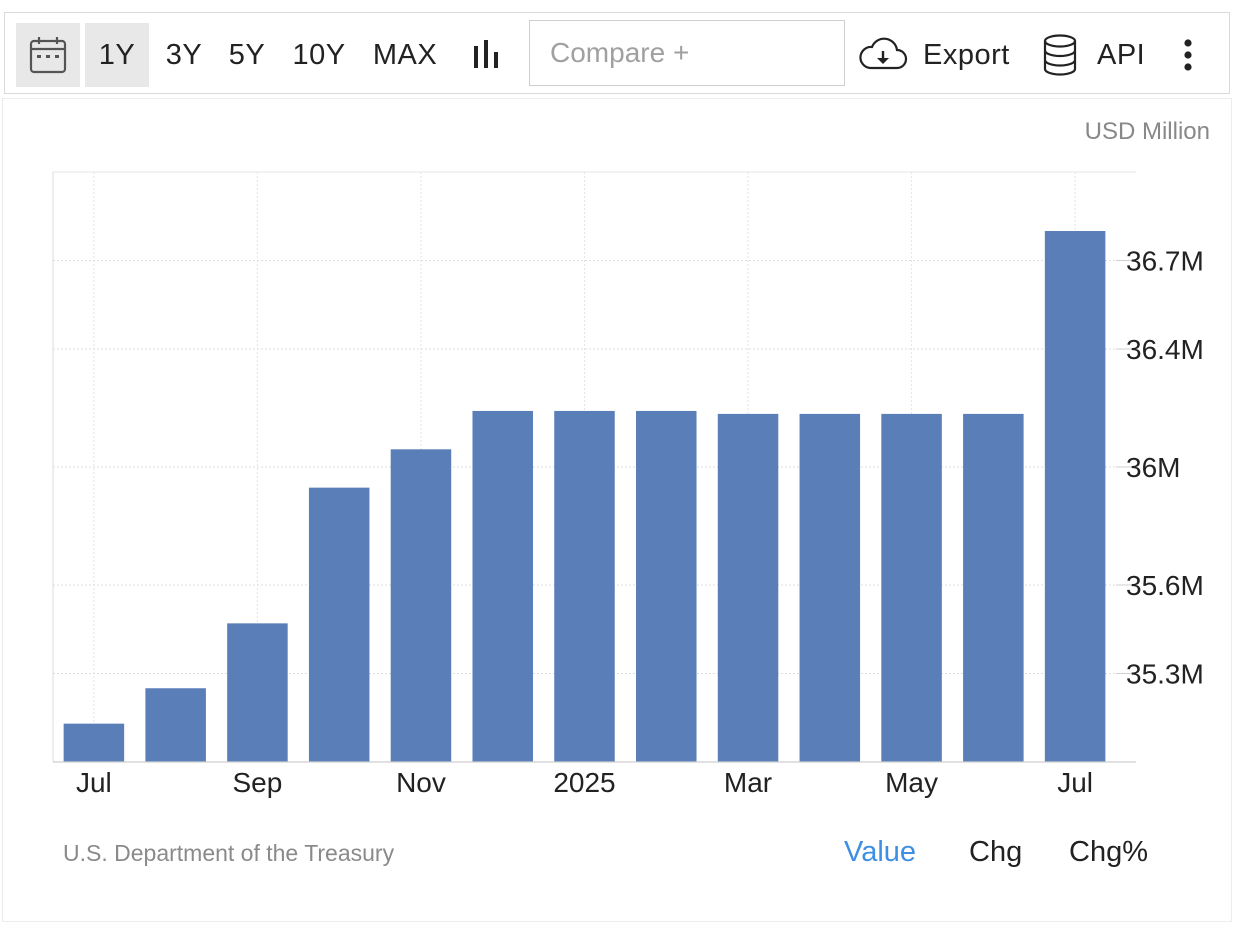  Describe the element at coordinates (1165, 261) in the screenshot. I see `y-tick-label: 36.7M` at that location.